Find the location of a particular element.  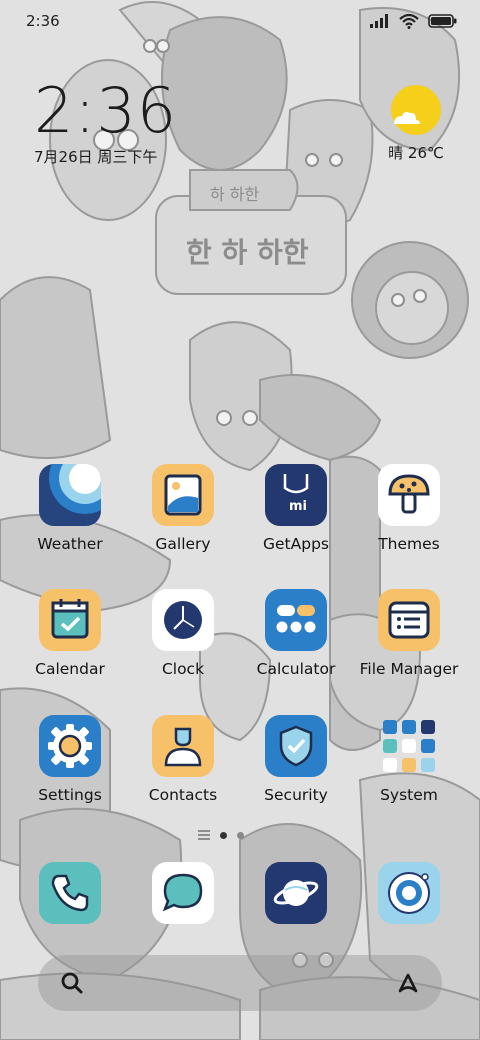

clock-widget: 2:36 7月26日 周三下午 is located at coordinates (105, 122).